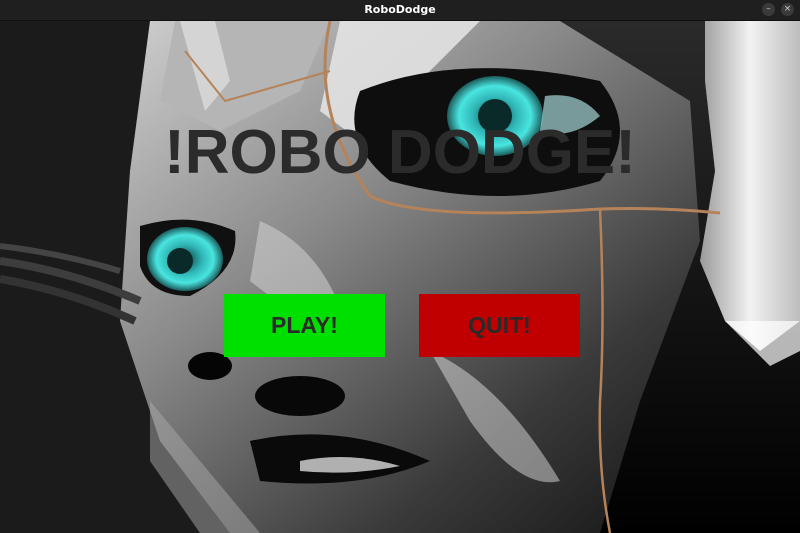  What do you see at coordinates (400, 152) in the screenshot?
I see `game-title: !ROBO DODGE!` at bounding box center [400, 152].